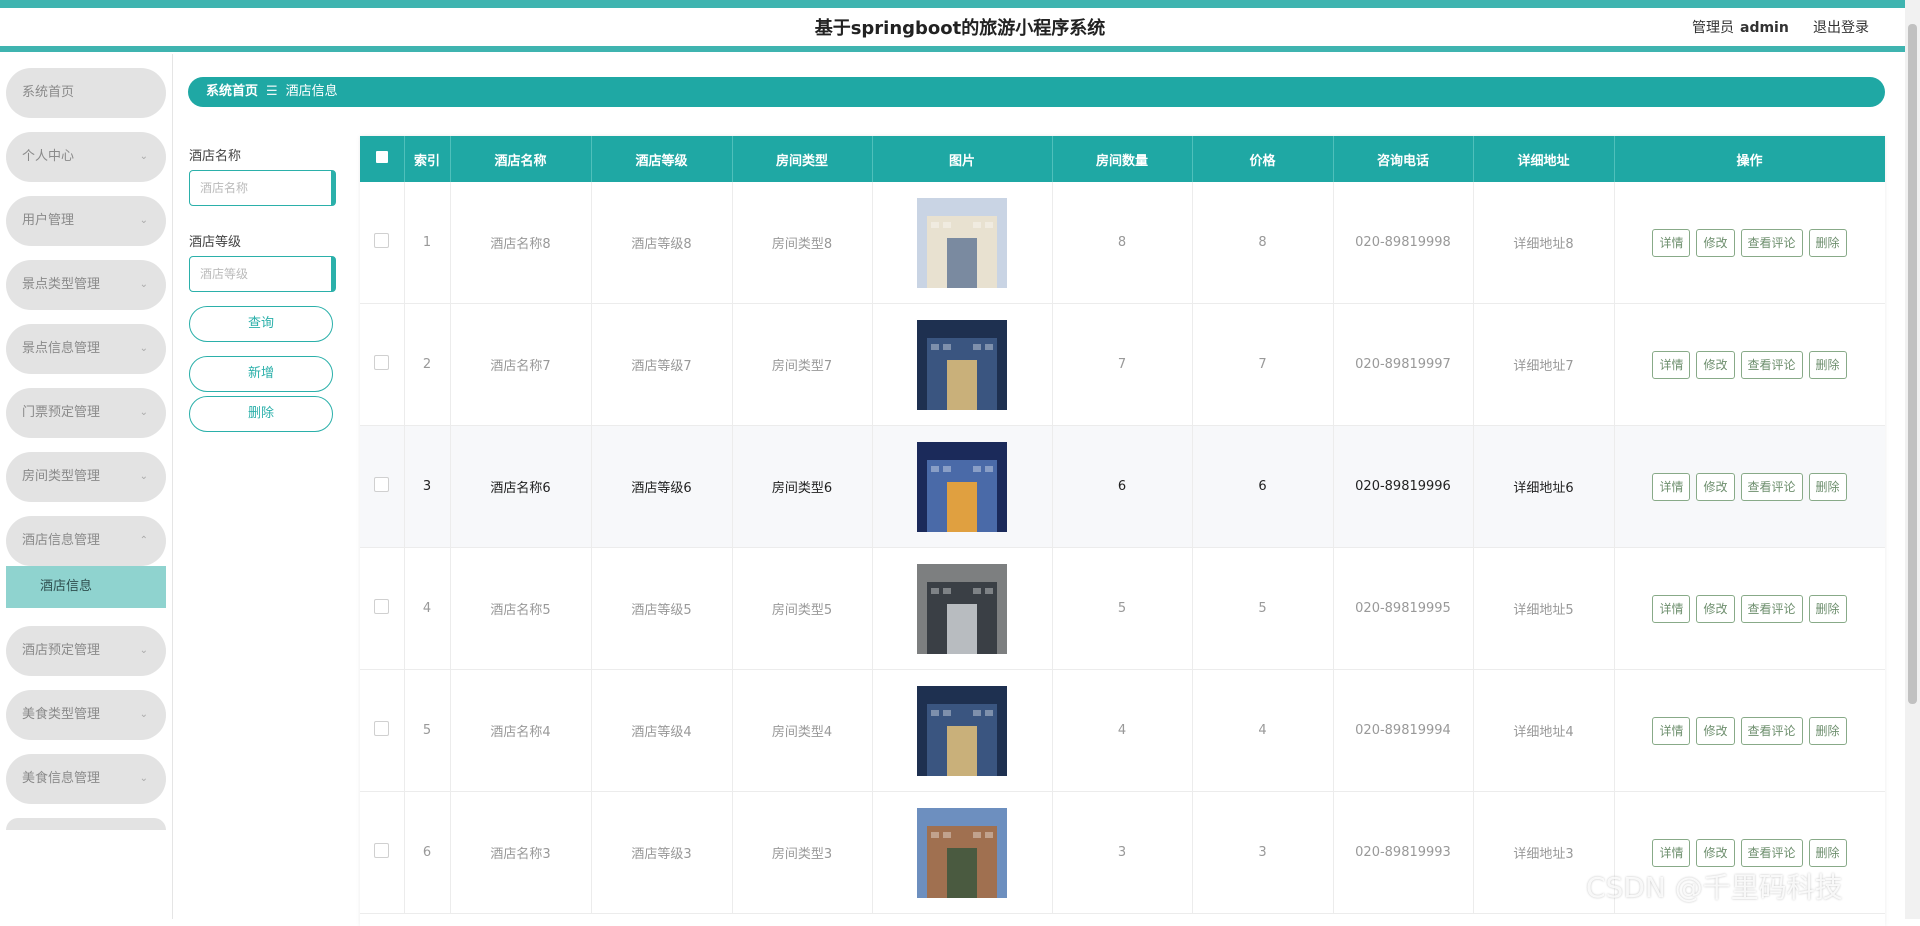 The image size is (1920, 926). Describe the element at coordinates (262, 274) in the screenshot. I see `hotel-level-input` at that location.